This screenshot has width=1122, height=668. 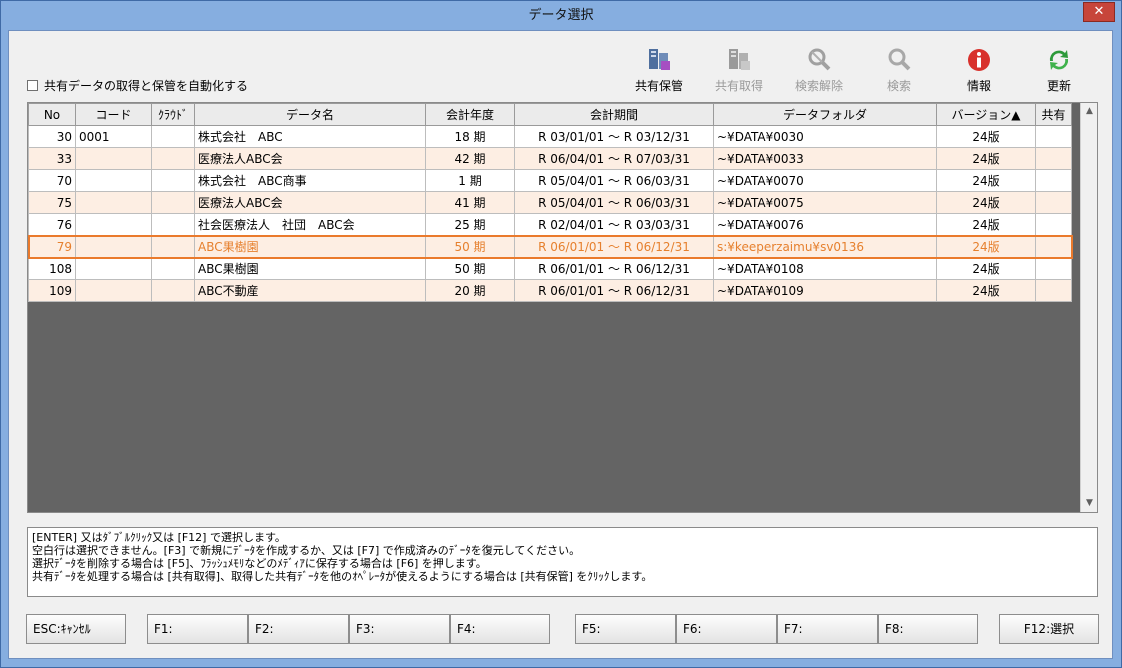 I want to click on refresh-button: 更新, so click(x=1059, y=72).